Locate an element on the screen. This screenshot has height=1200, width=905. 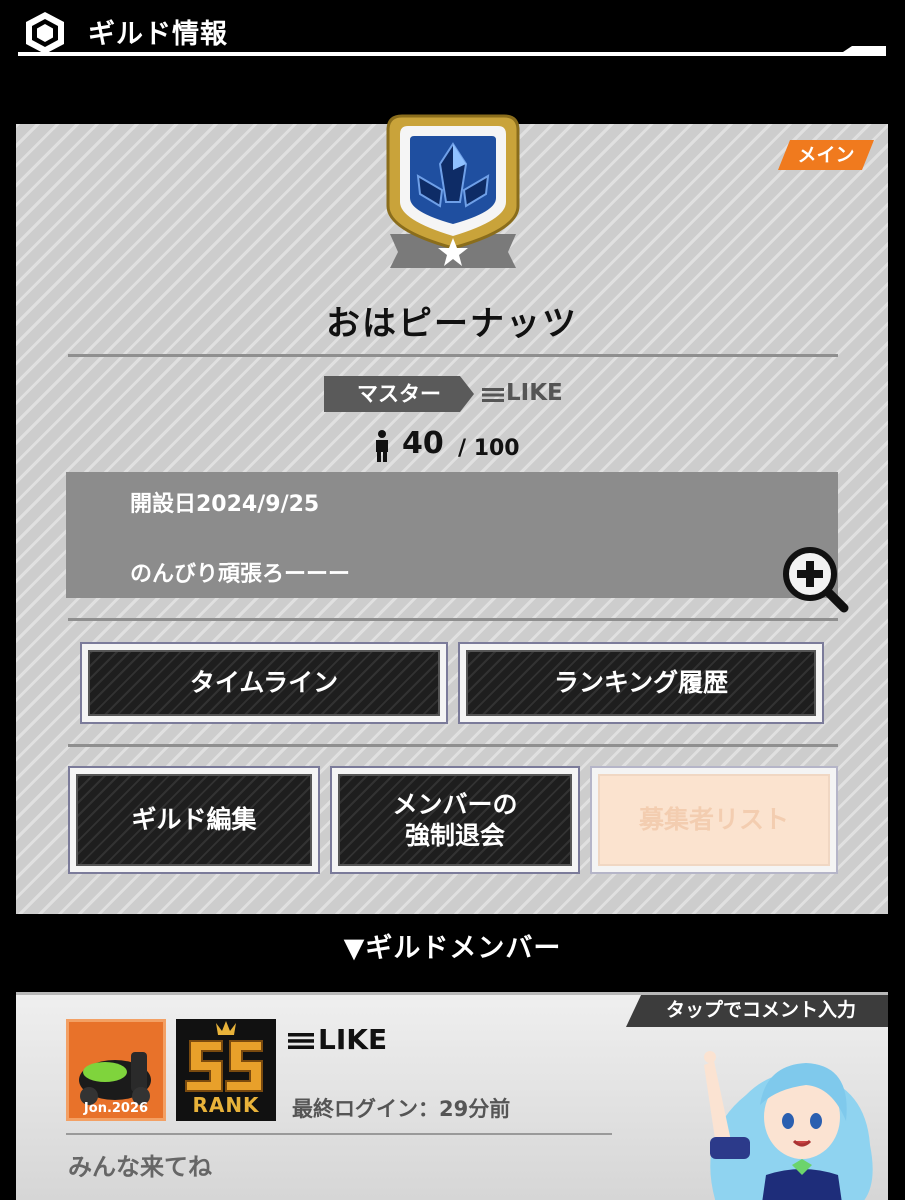
header-underline is located at coordinates (452, 54).